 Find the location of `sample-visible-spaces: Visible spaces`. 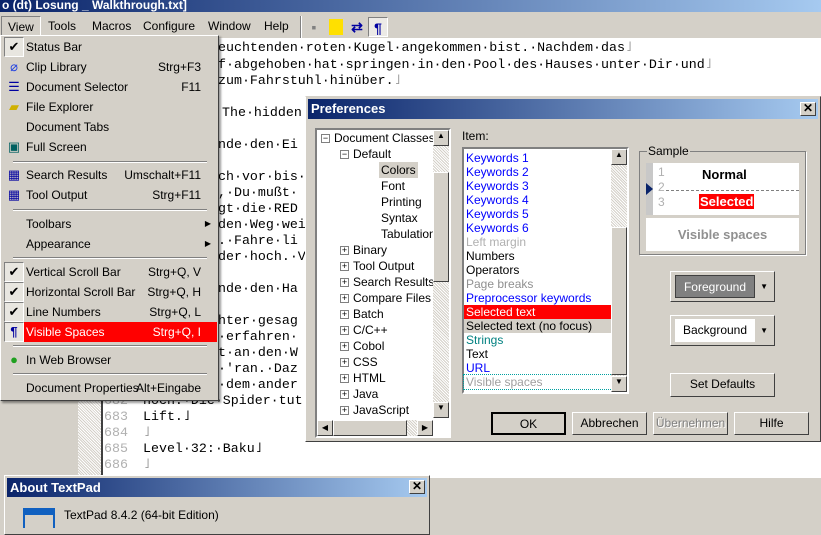

sample-visible-spaces: Visible spaces is located at coordinates (722, 234).